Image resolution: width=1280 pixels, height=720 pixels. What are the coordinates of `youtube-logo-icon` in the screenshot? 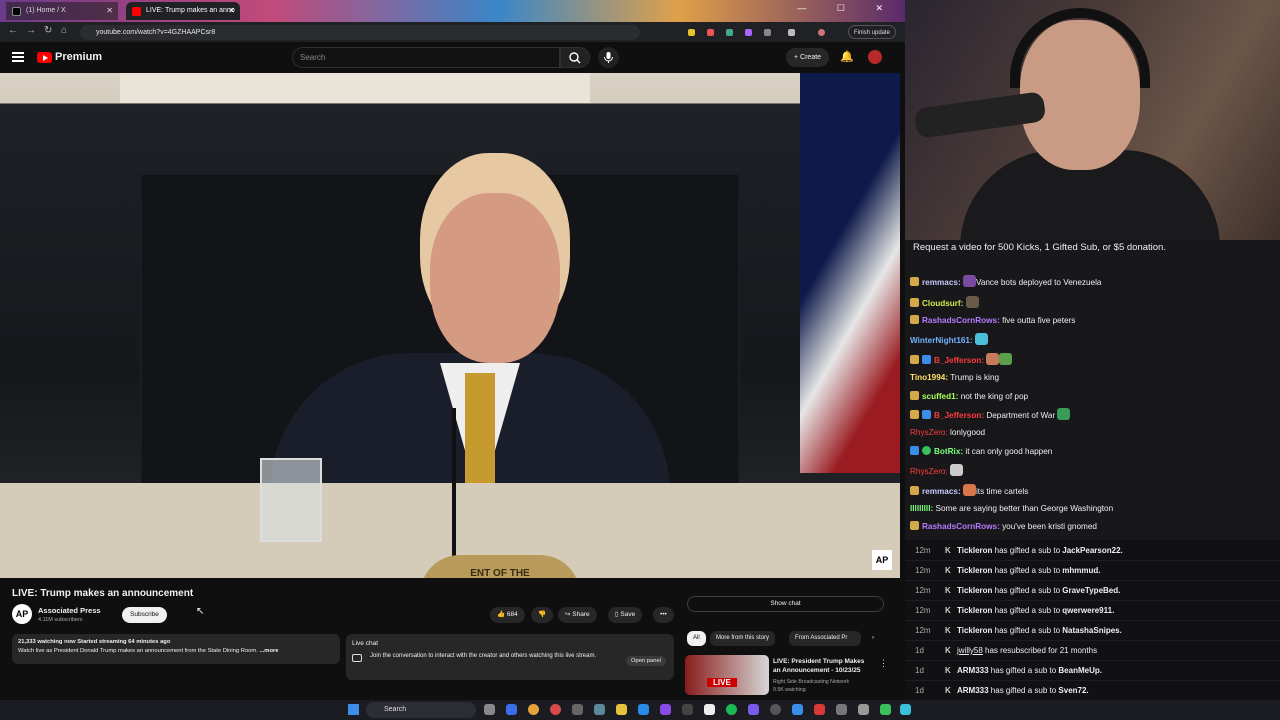 It's located at (44, 57).